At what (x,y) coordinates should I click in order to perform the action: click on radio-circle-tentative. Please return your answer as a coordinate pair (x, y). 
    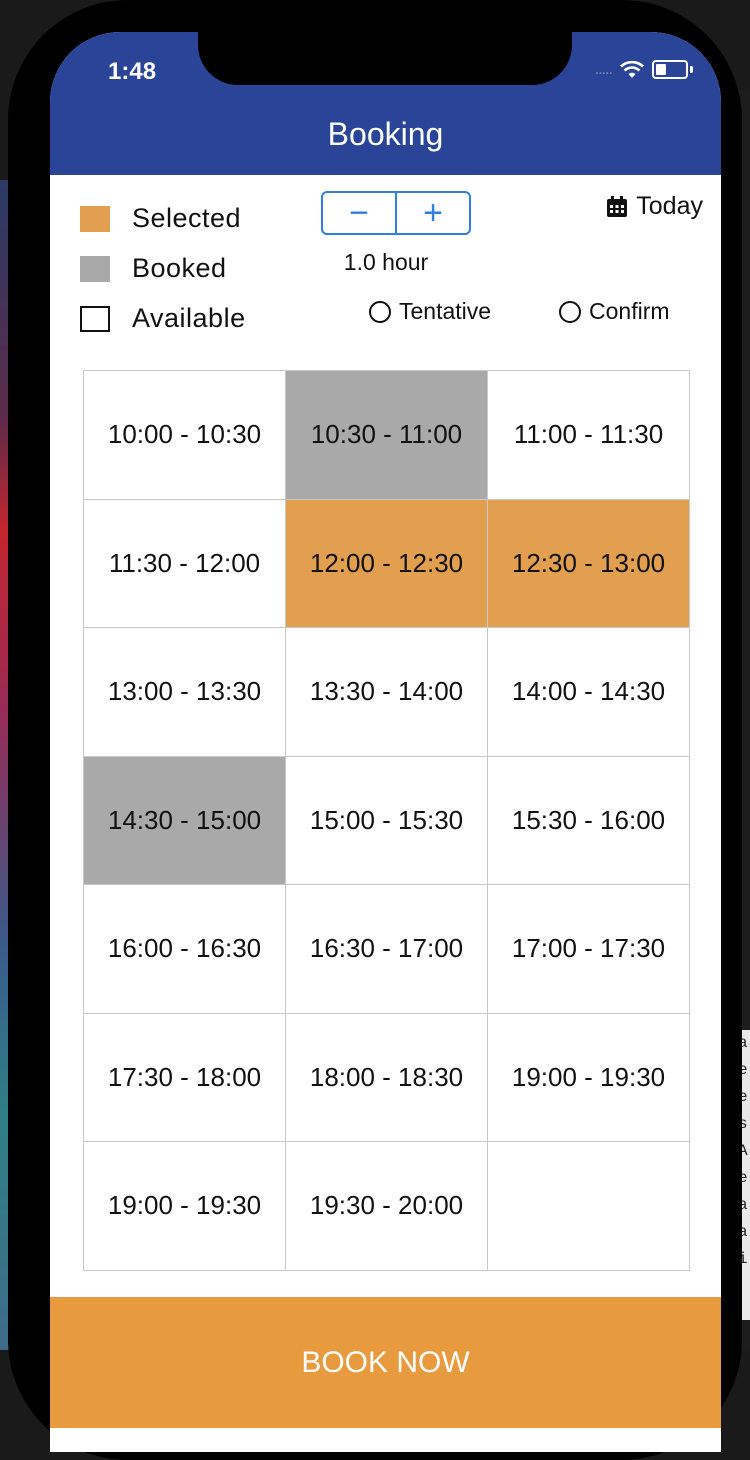
    Looking at the image, I should click on (380, 311).